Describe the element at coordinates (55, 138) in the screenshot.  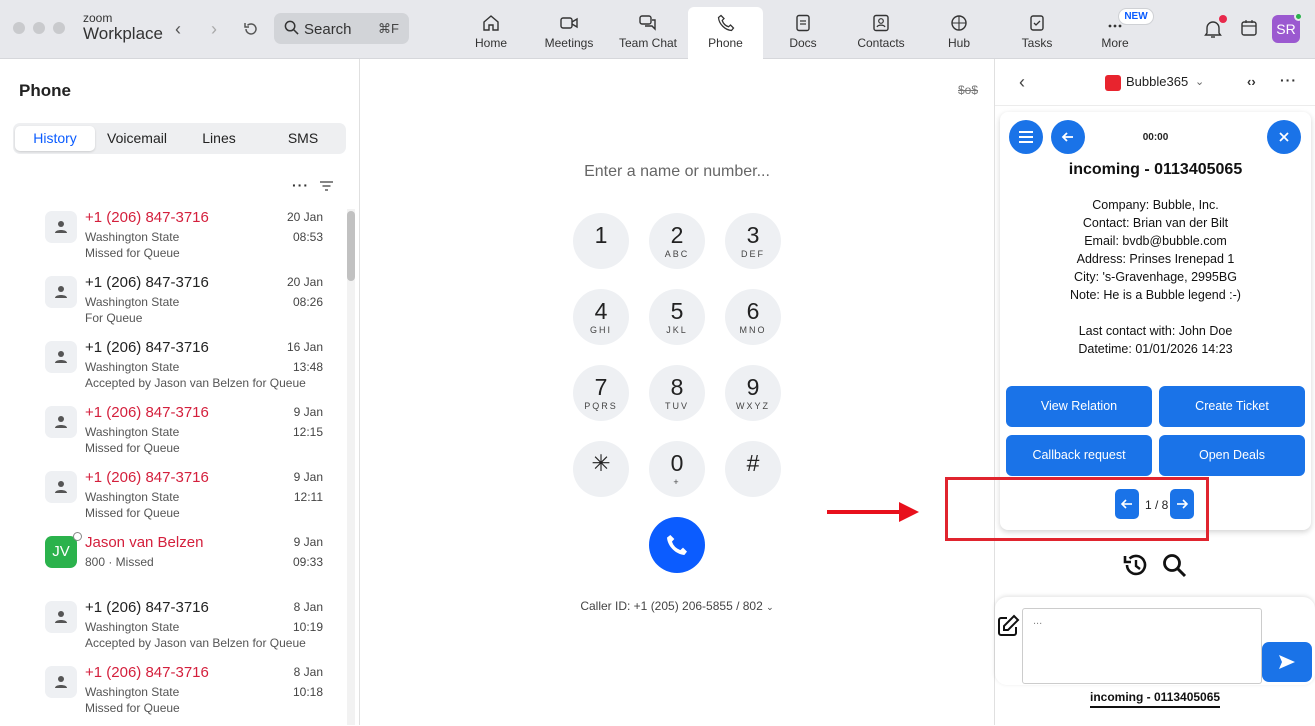
I see `subtab-history: History` at that location.